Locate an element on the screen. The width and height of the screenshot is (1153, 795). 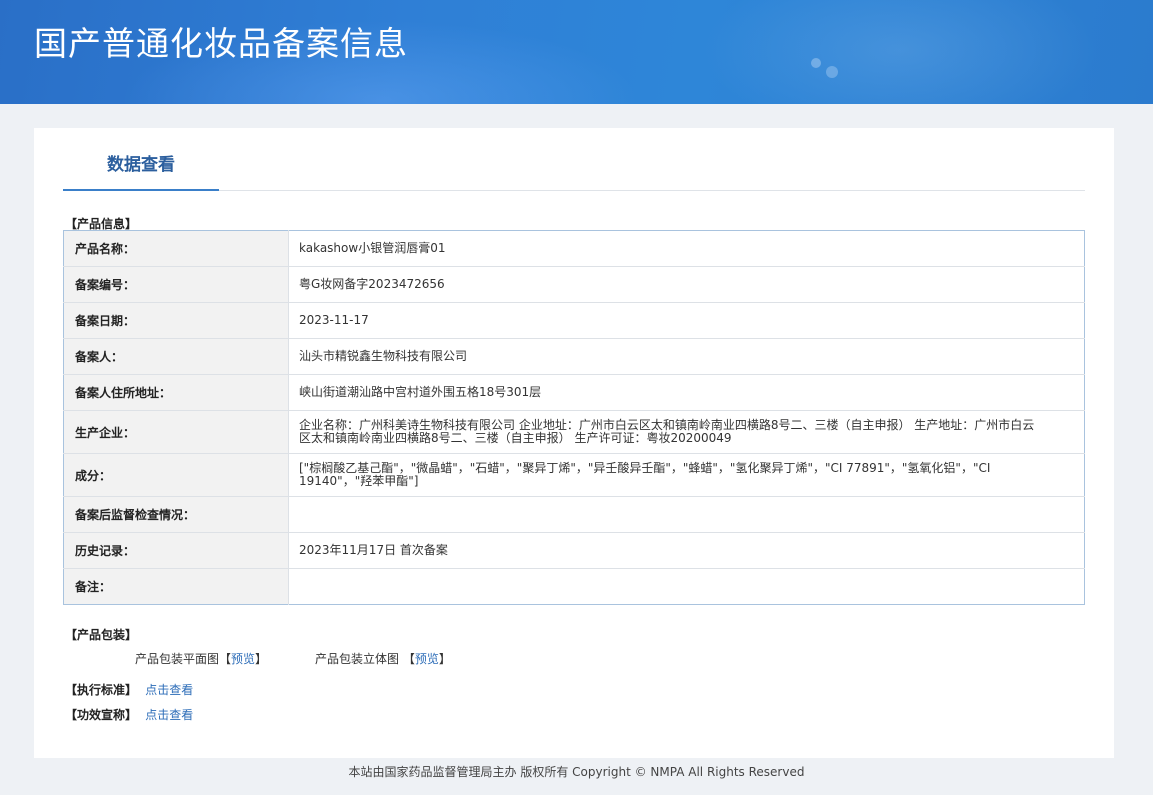
table-row: 备案人住所地址： 峡山街道潮汕路中宫村道外围五格18号301层 is located at coordinates (574, 392).